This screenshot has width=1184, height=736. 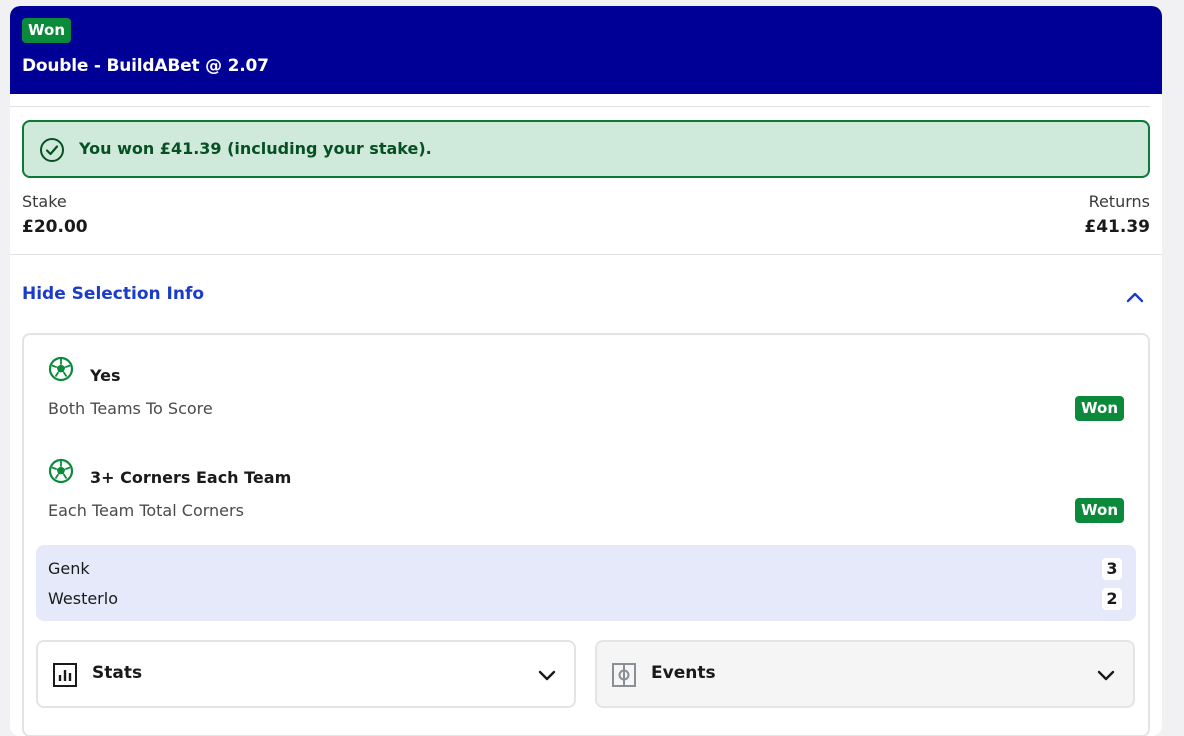 What do you see at coordinates (117, 673) in the screenshot?
I see `stats-label: Stats` at bounding box center [117, 673].